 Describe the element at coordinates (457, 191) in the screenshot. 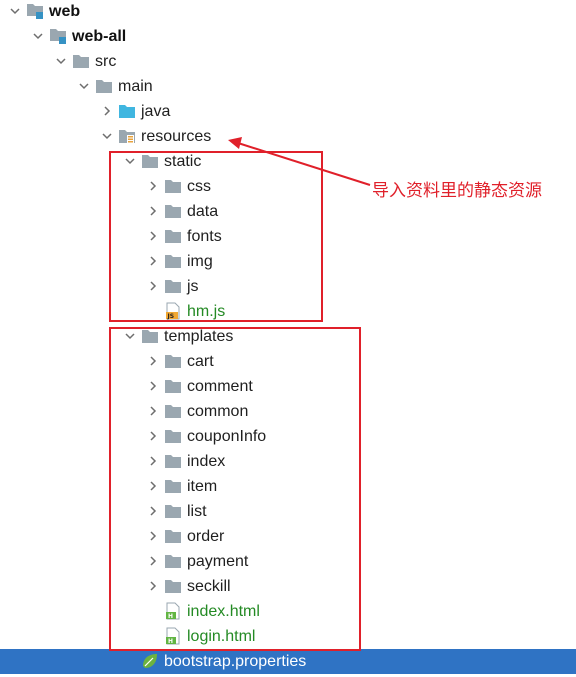

I see `annotation-text: 导入资料里的静态资源` at that location.